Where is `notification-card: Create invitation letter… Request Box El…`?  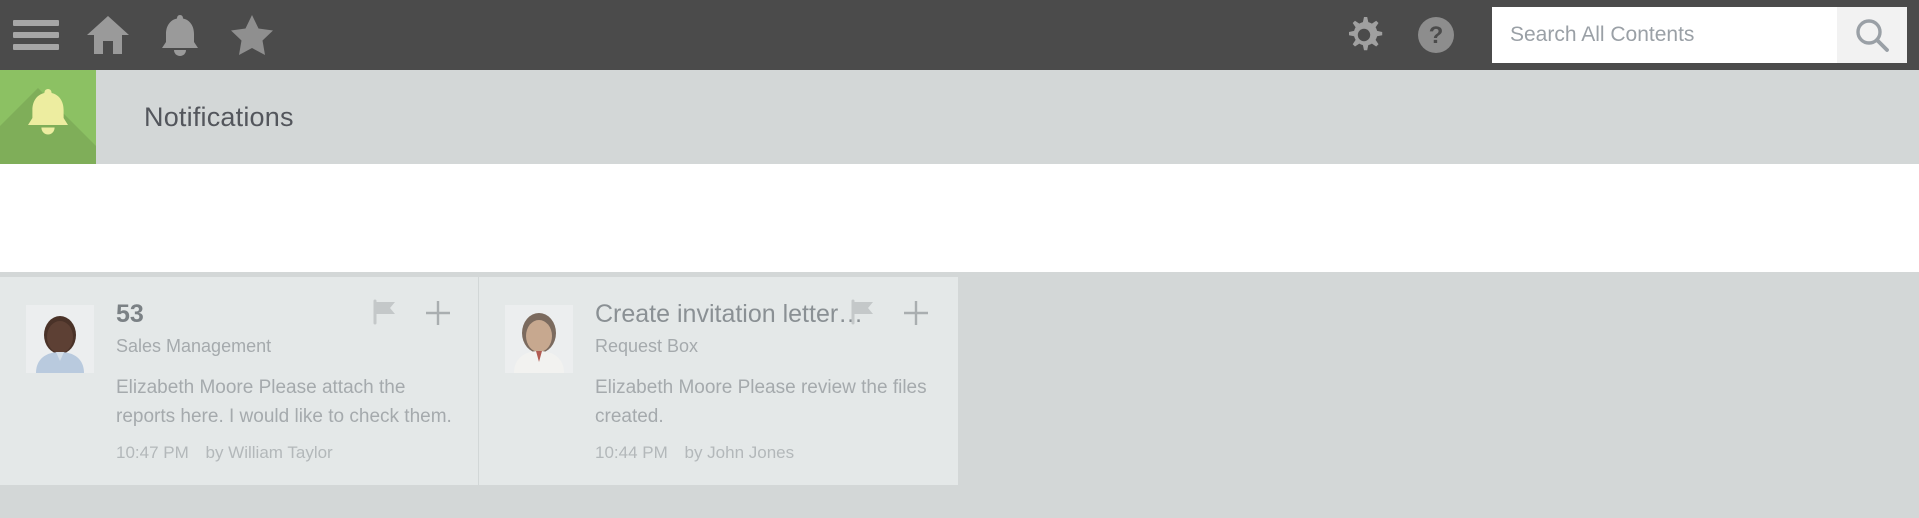 notification-card: Create invitation letter… Request Box El… is located at coordinates (717, 381).